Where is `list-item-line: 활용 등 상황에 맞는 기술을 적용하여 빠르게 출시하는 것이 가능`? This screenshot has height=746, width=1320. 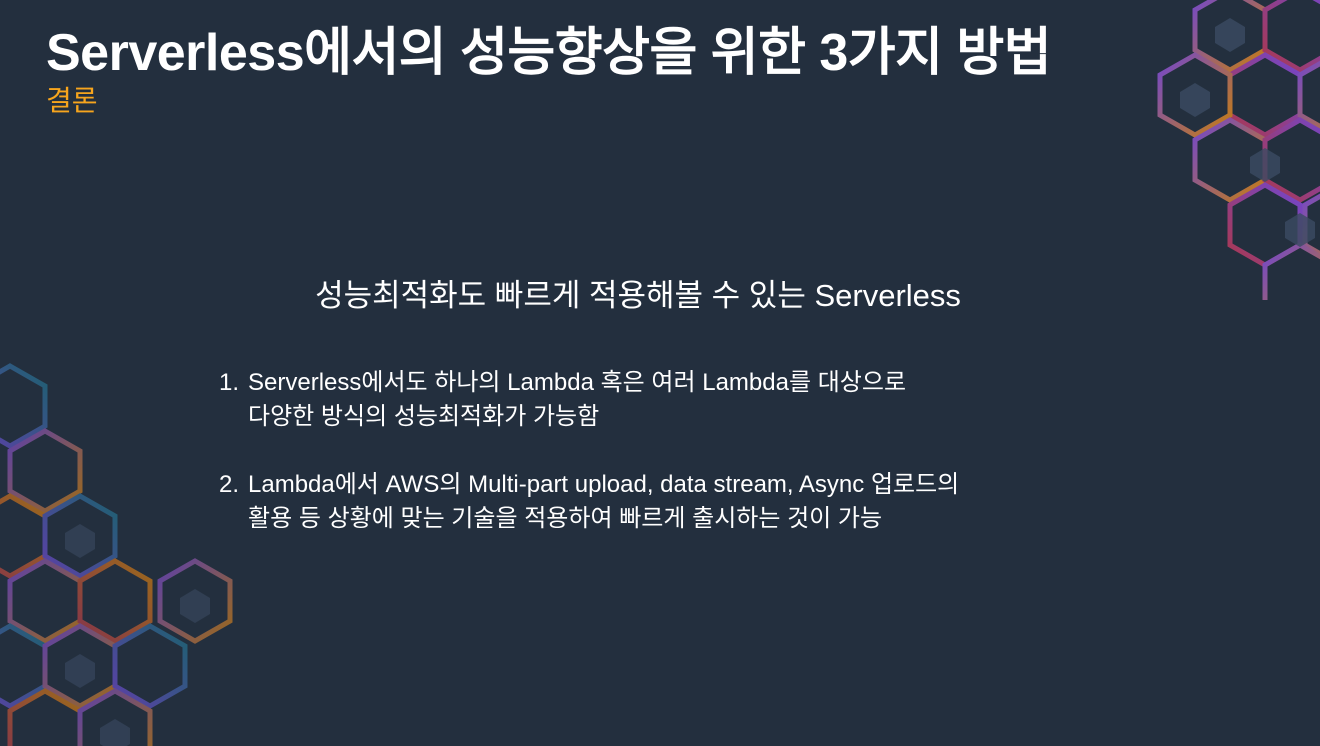 list-item-line: 활용 등 상황에 맞는 기술을 적용하여 빠르게 출시하는 것이 가능 is located at coordinates (565, 518).